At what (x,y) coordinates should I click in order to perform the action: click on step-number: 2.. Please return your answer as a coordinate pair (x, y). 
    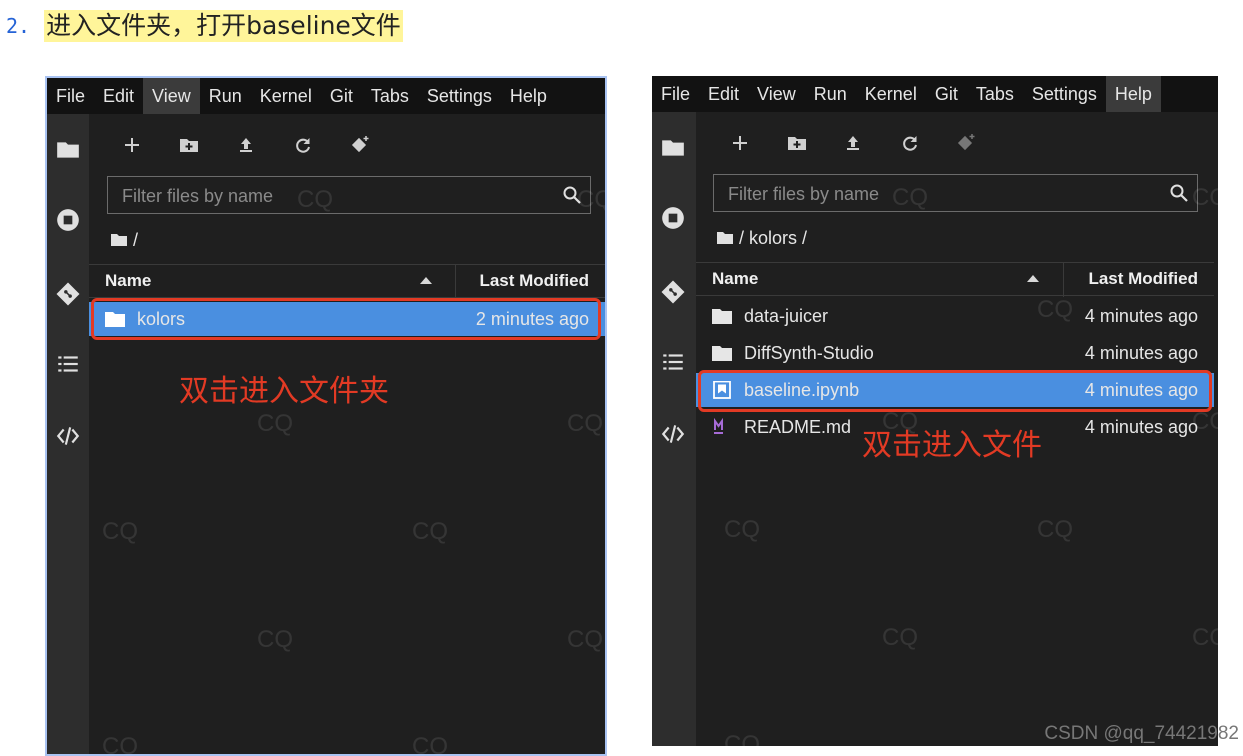
    Looking at the image, I should click on (18, 26).